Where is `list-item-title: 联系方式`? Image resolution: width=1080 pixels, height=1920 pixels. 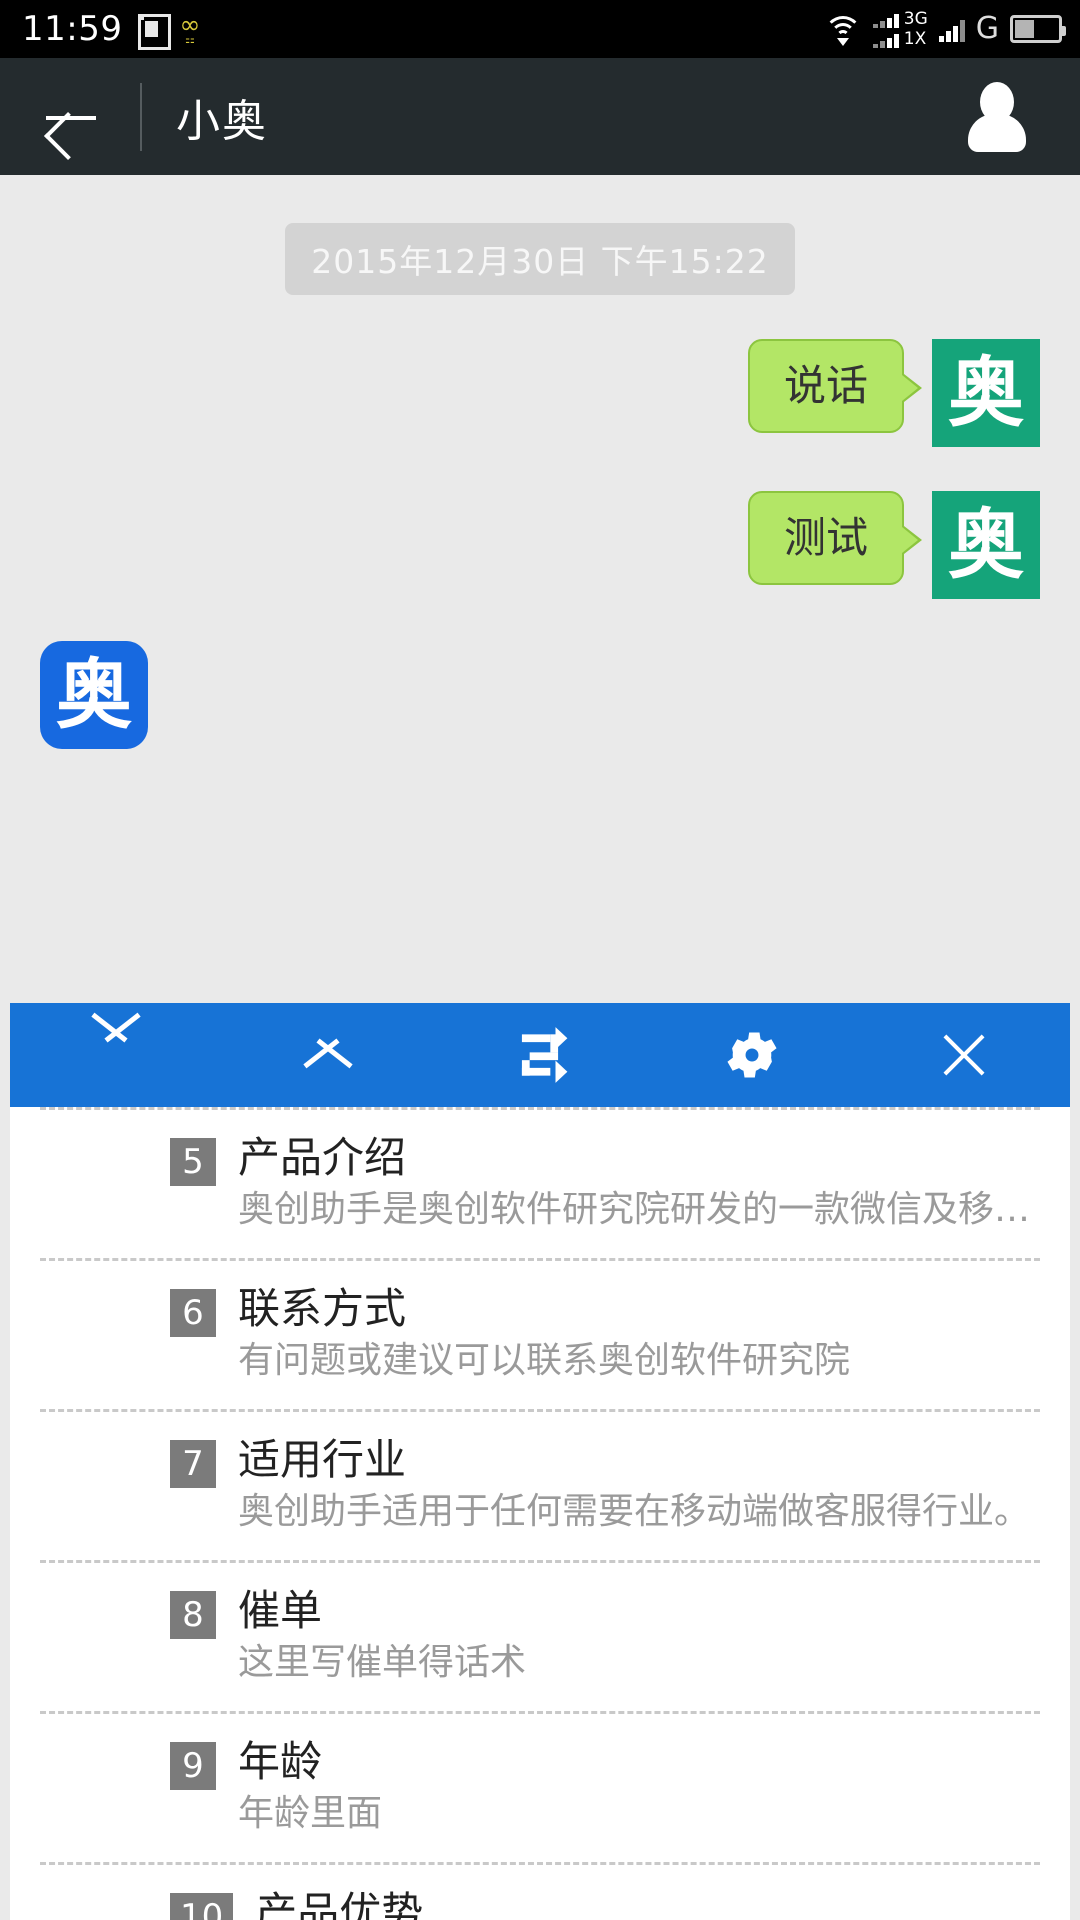 list-item-title: 联系方式 is located at coordinates (322, 1309).